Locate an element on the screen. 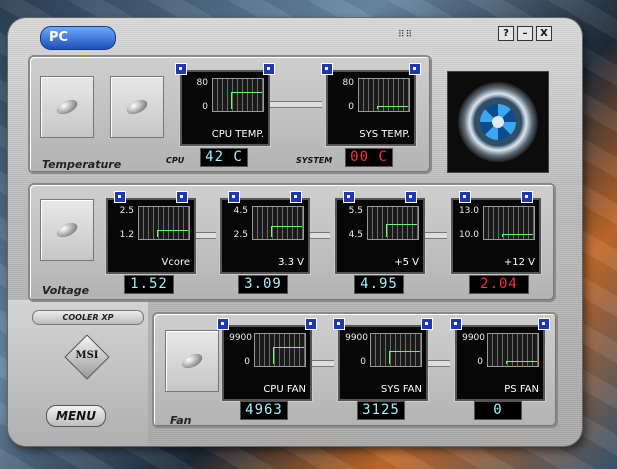 The width and height of the screenshot is (617, 469). range-min: 10.0 is located at coordinates (468, 235).